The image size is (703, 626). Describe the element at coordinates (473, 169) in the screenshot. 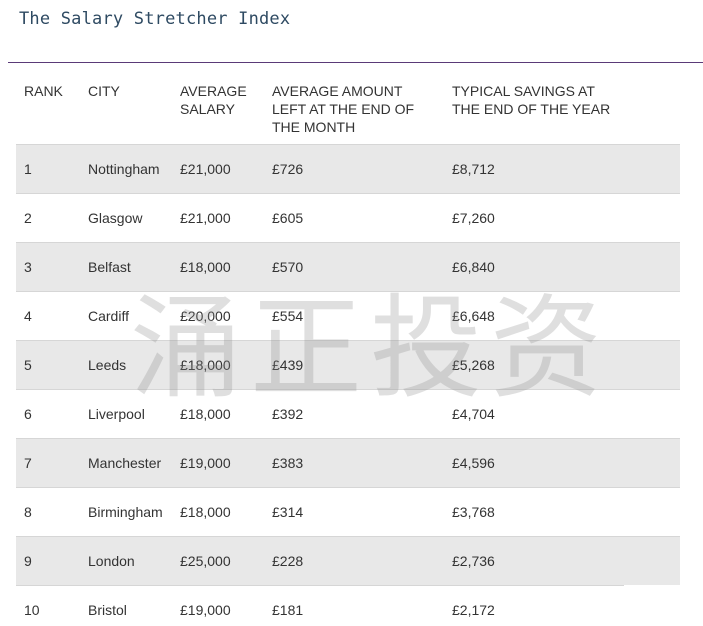

I see `cell-typical-savings: £8,712` at that location.